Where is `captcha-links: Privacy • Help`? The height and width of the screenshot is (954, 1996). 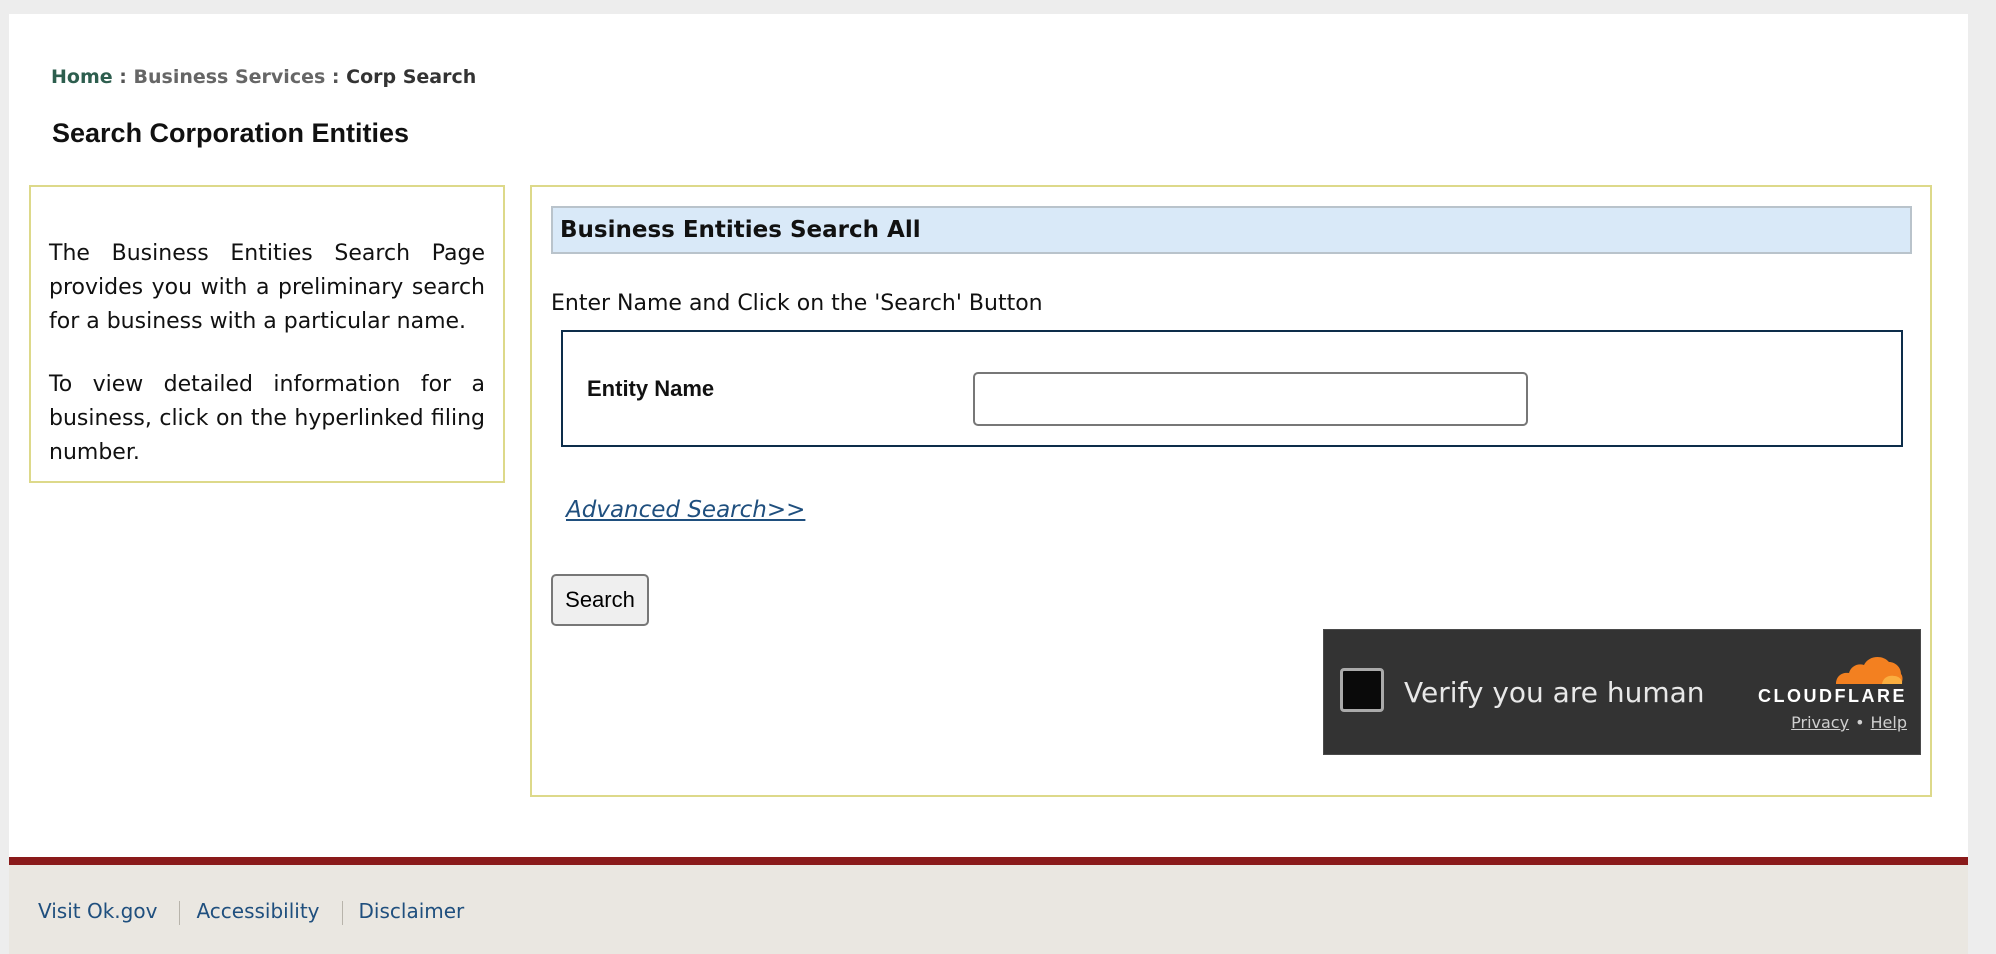
captcha-links: Privacy • Help is located at coordinates (1849, 722).